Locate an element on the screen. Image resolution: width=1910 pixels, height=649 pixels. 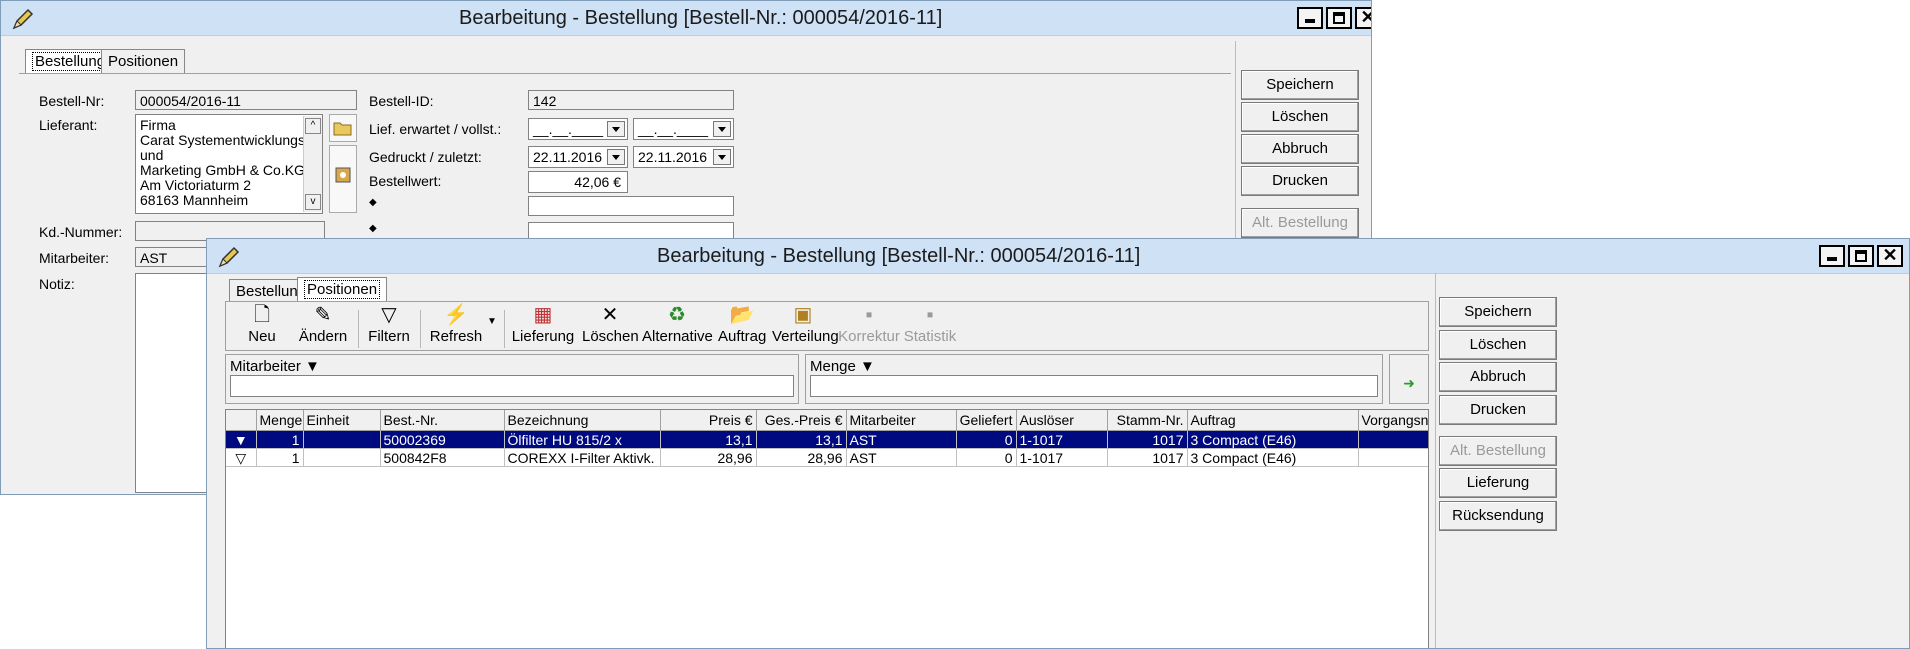
cell-einheit is located at coordinates (342, 457).